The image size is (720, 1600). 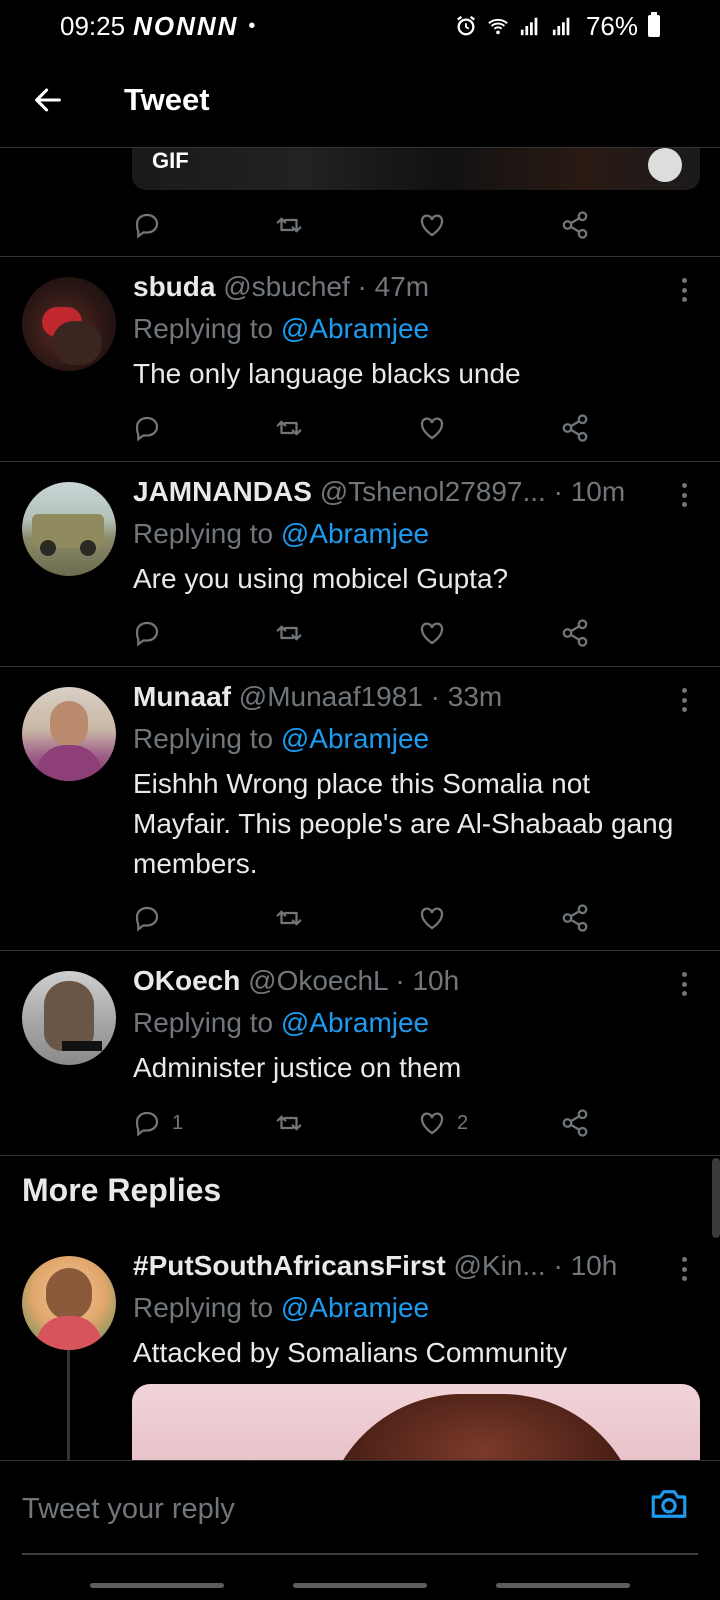 What do you see at coordinates (297, 1067) in the screenshot?
I see `tweet-text: Administer justice on them` at bounding box center [297, 1067].